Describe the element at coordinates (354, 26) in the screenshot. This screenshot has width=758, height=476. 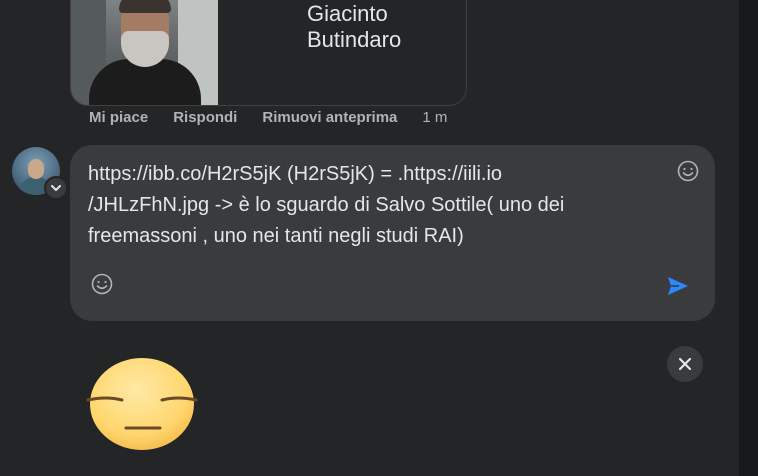
I see `preview-title: Giacinto Butindaro` at that location.